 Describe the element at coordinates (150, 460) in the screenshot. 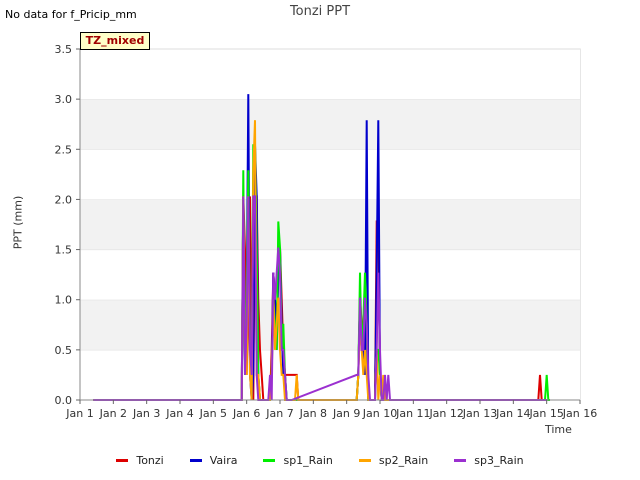

I see `legend-label: Tonzi` at that location.